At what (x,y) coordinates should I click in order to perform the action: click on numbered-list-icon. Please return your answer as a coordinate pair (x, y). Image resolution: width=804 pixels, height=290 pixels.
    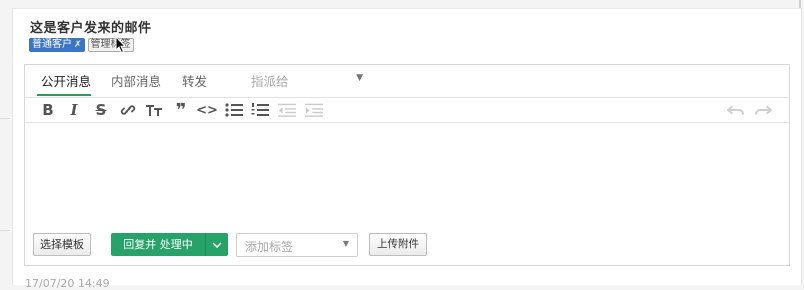
    Looking at the image, I should click on (260, 110).